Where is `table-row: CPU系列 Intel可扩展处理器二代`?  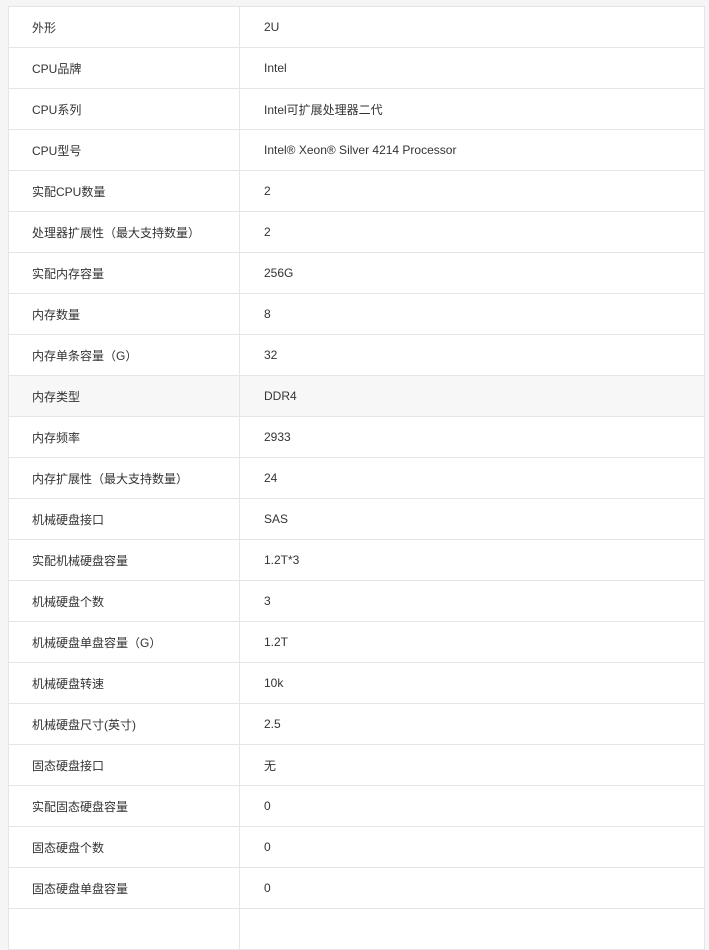 table-row: CPU系列 Intel可扩展处理器二代 is located at coordinates (356, 109).